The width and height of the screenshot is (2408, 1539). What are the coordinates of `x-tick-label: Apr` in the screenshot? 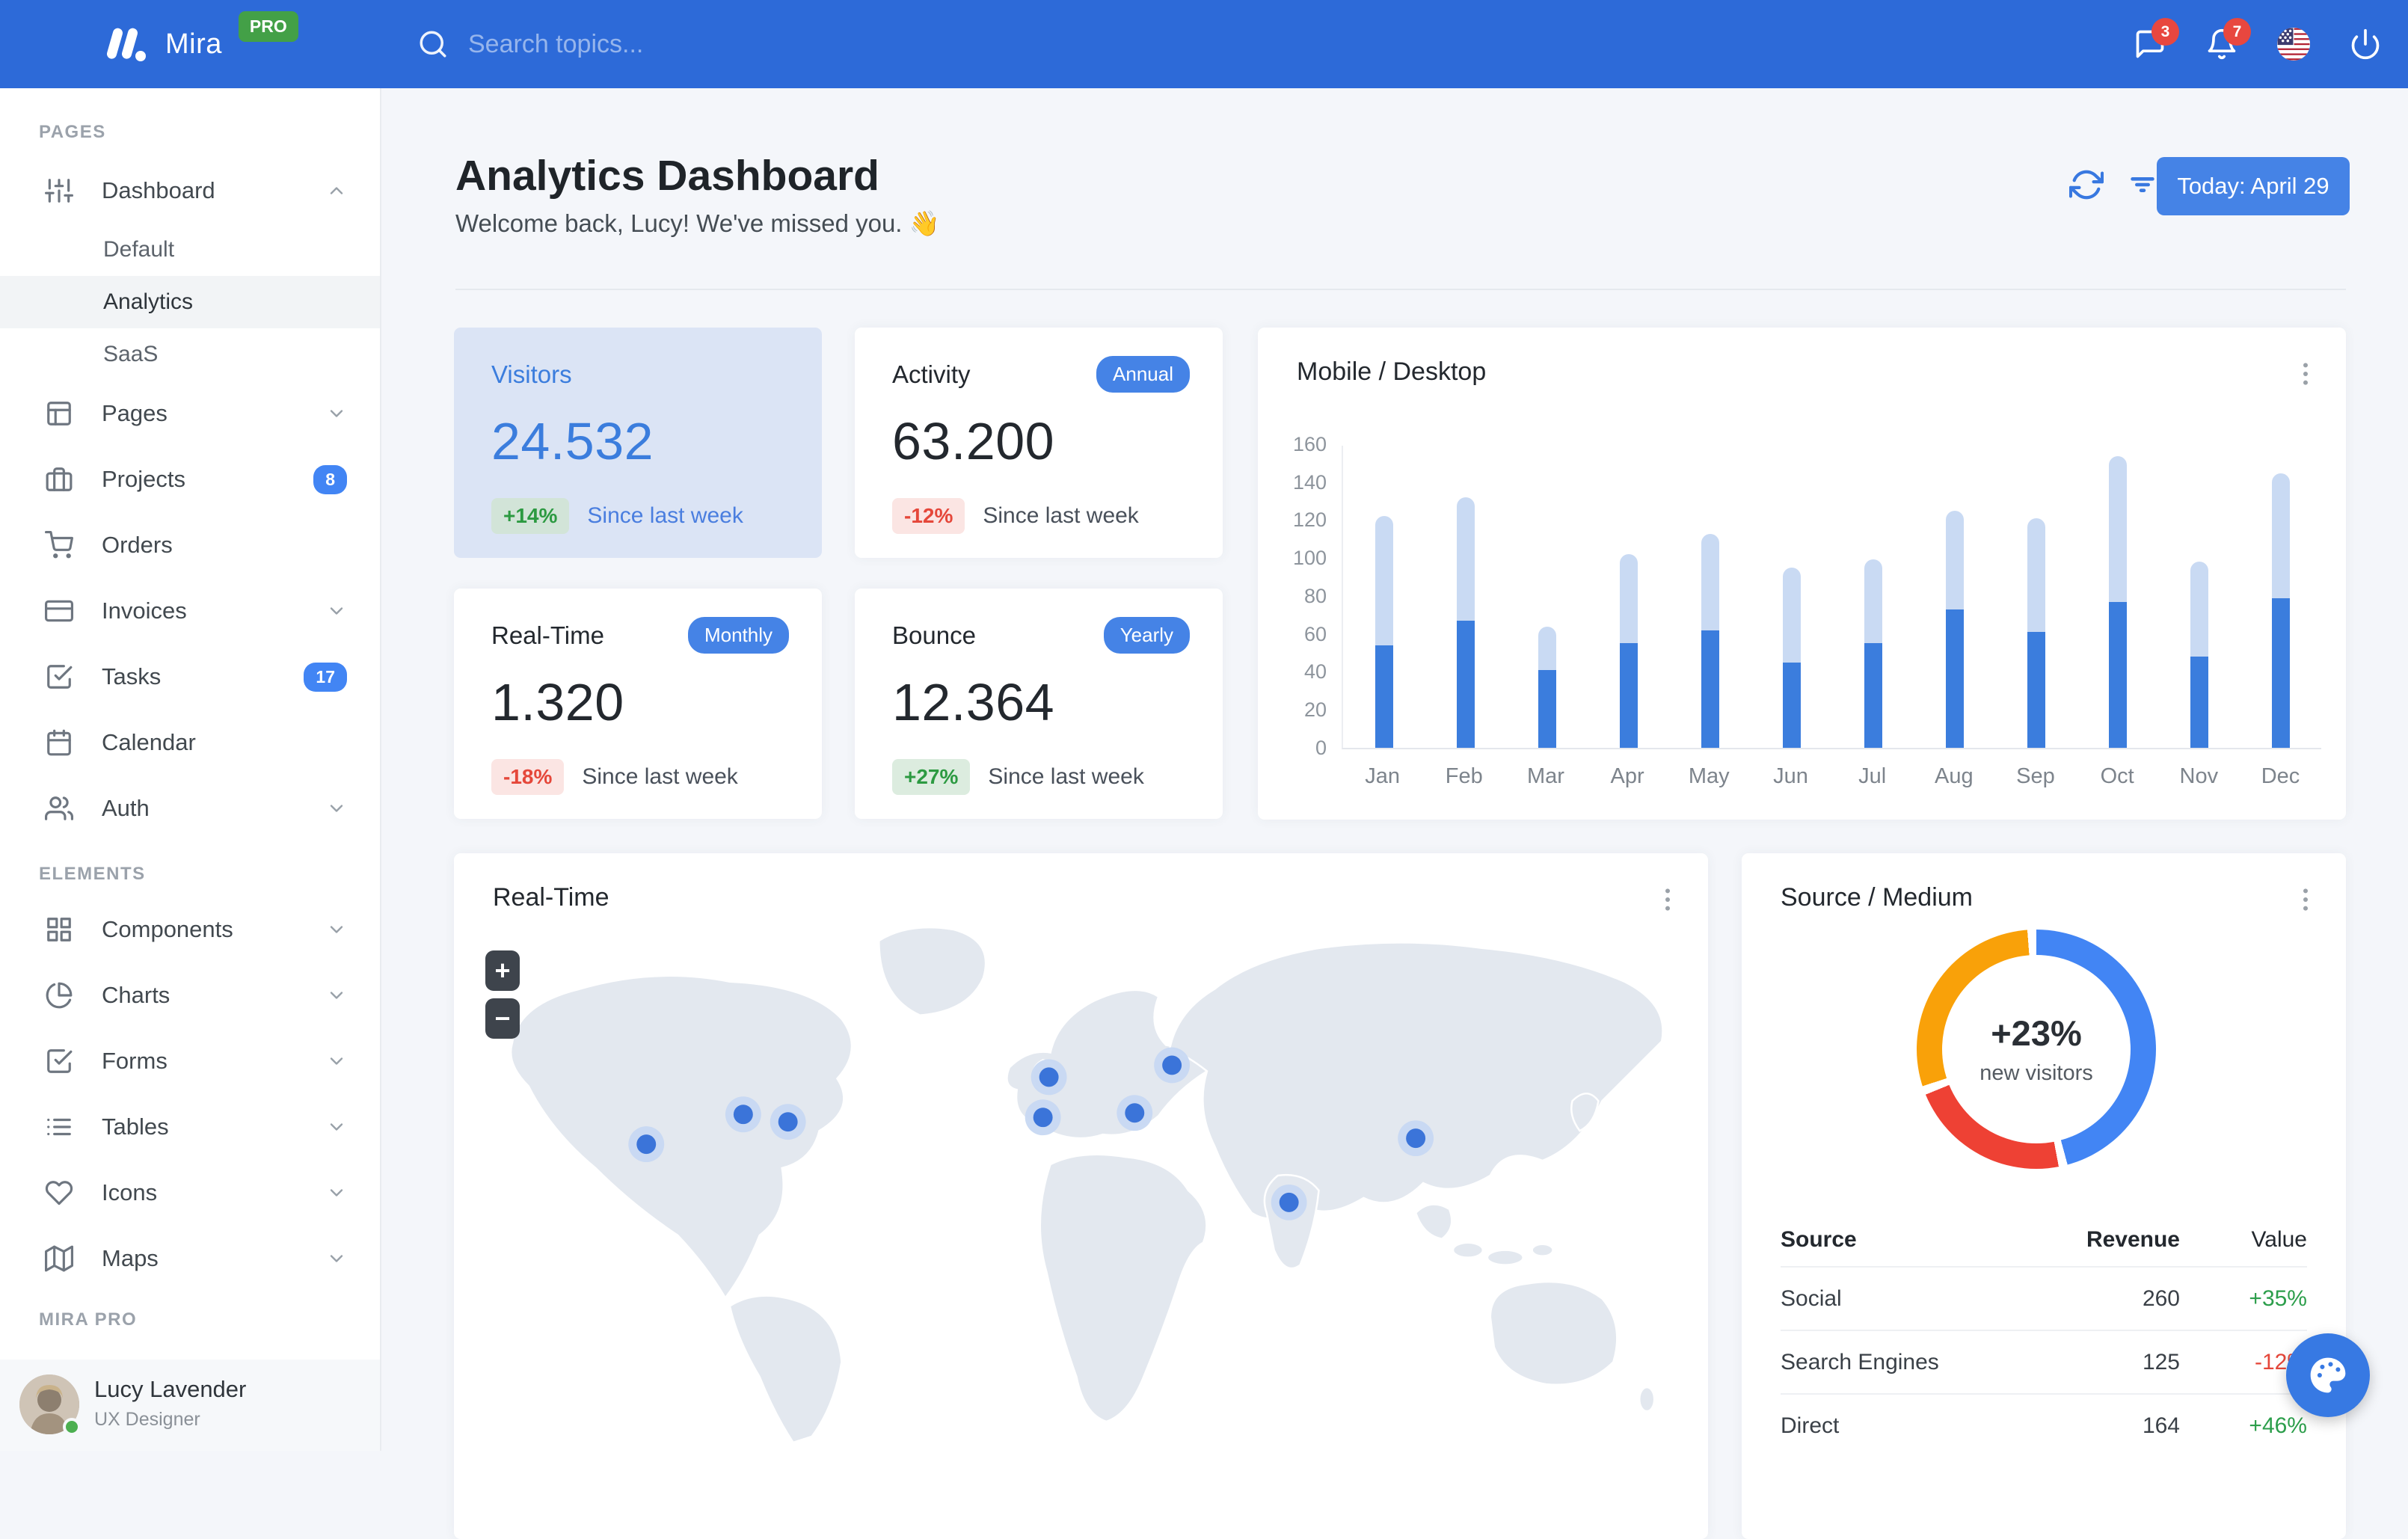 It's located at (1627, 776).